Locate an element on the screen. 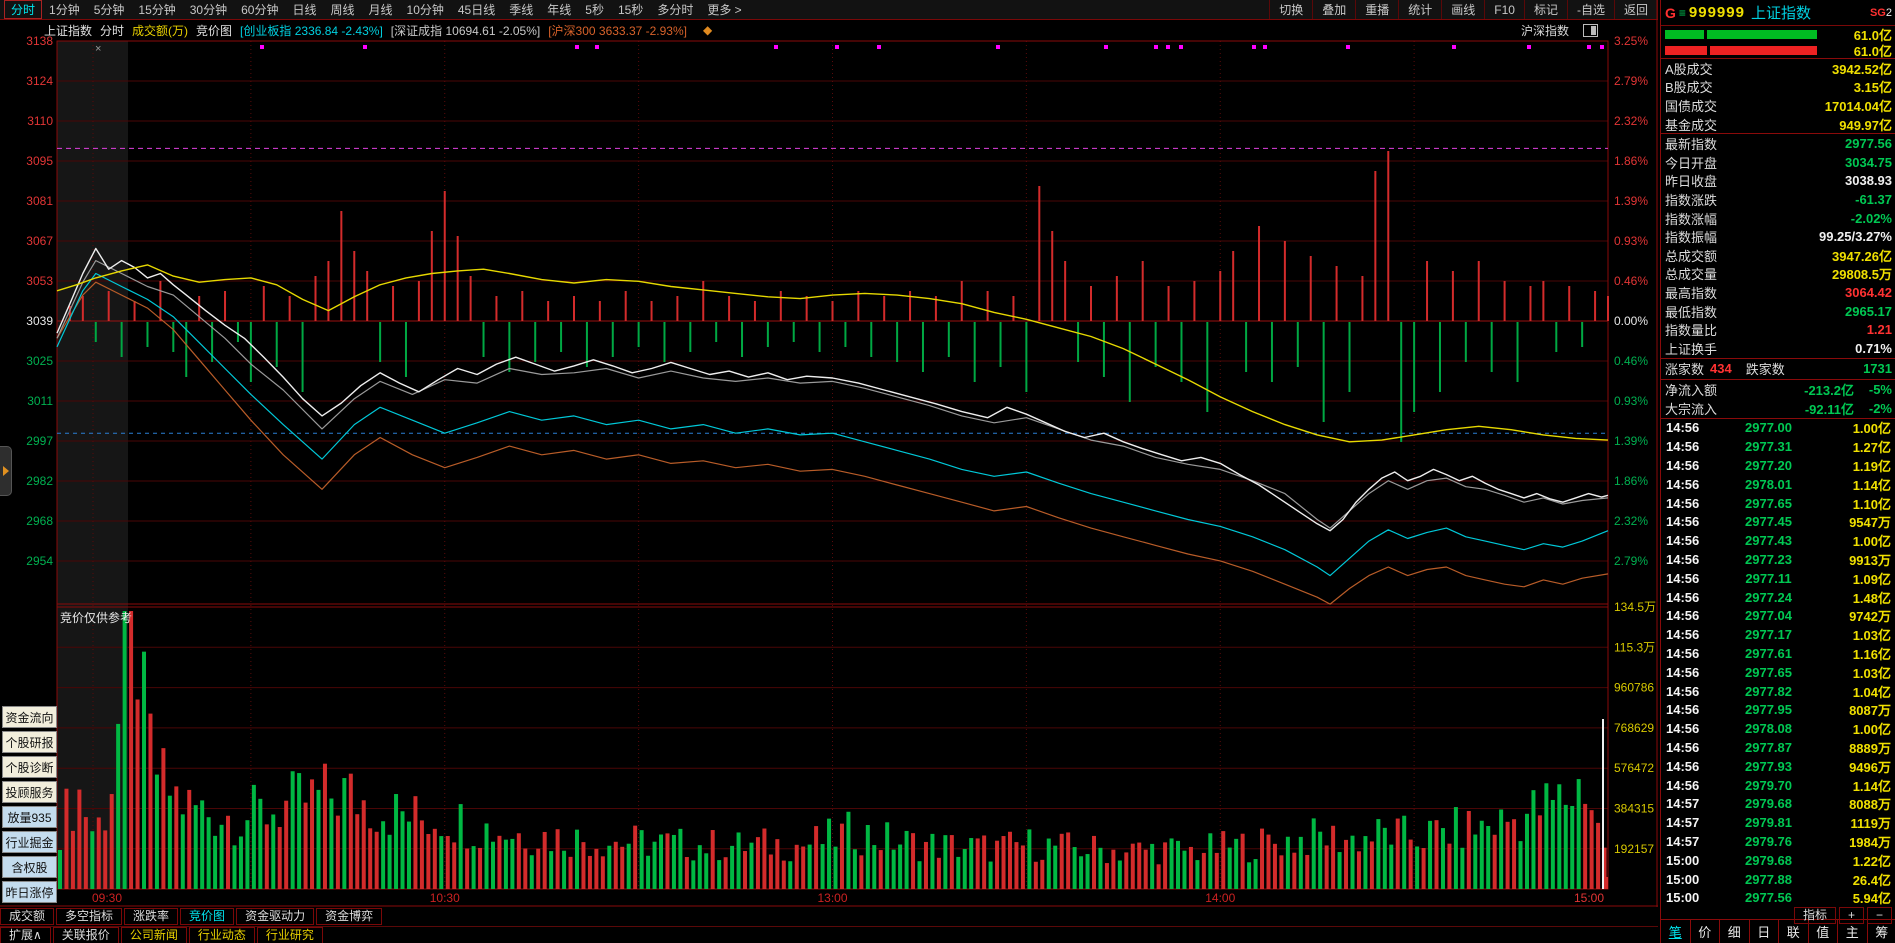 The width and height of the screenshot is (1895, 943). tick-row-11: 14:56 2977.04 9742万 is located at coordinates (1778, 616).